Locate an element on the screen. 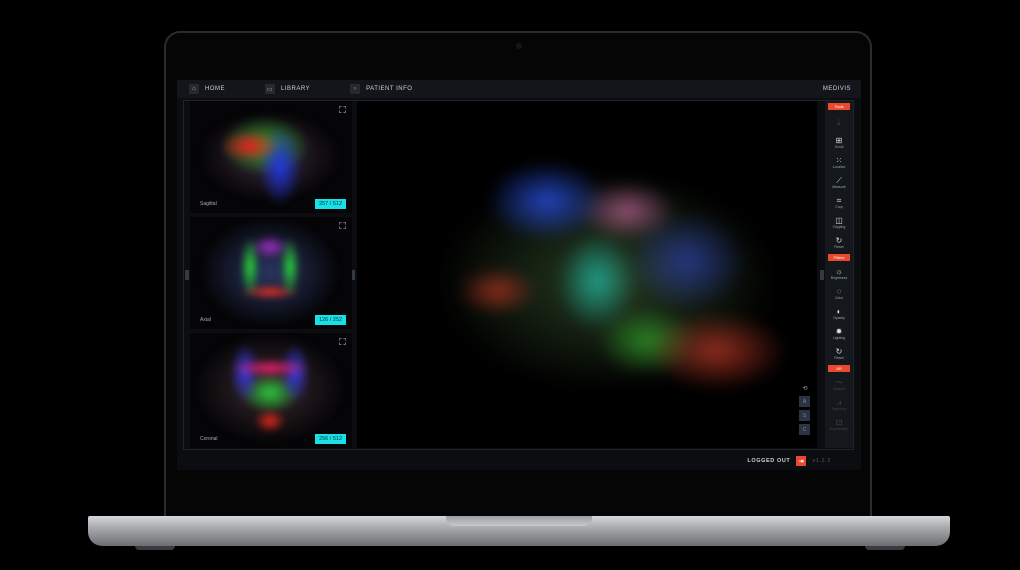 The width and height of the screenshot is (1020, 570). tool-label: Registration is located at coordinates (839, 428).